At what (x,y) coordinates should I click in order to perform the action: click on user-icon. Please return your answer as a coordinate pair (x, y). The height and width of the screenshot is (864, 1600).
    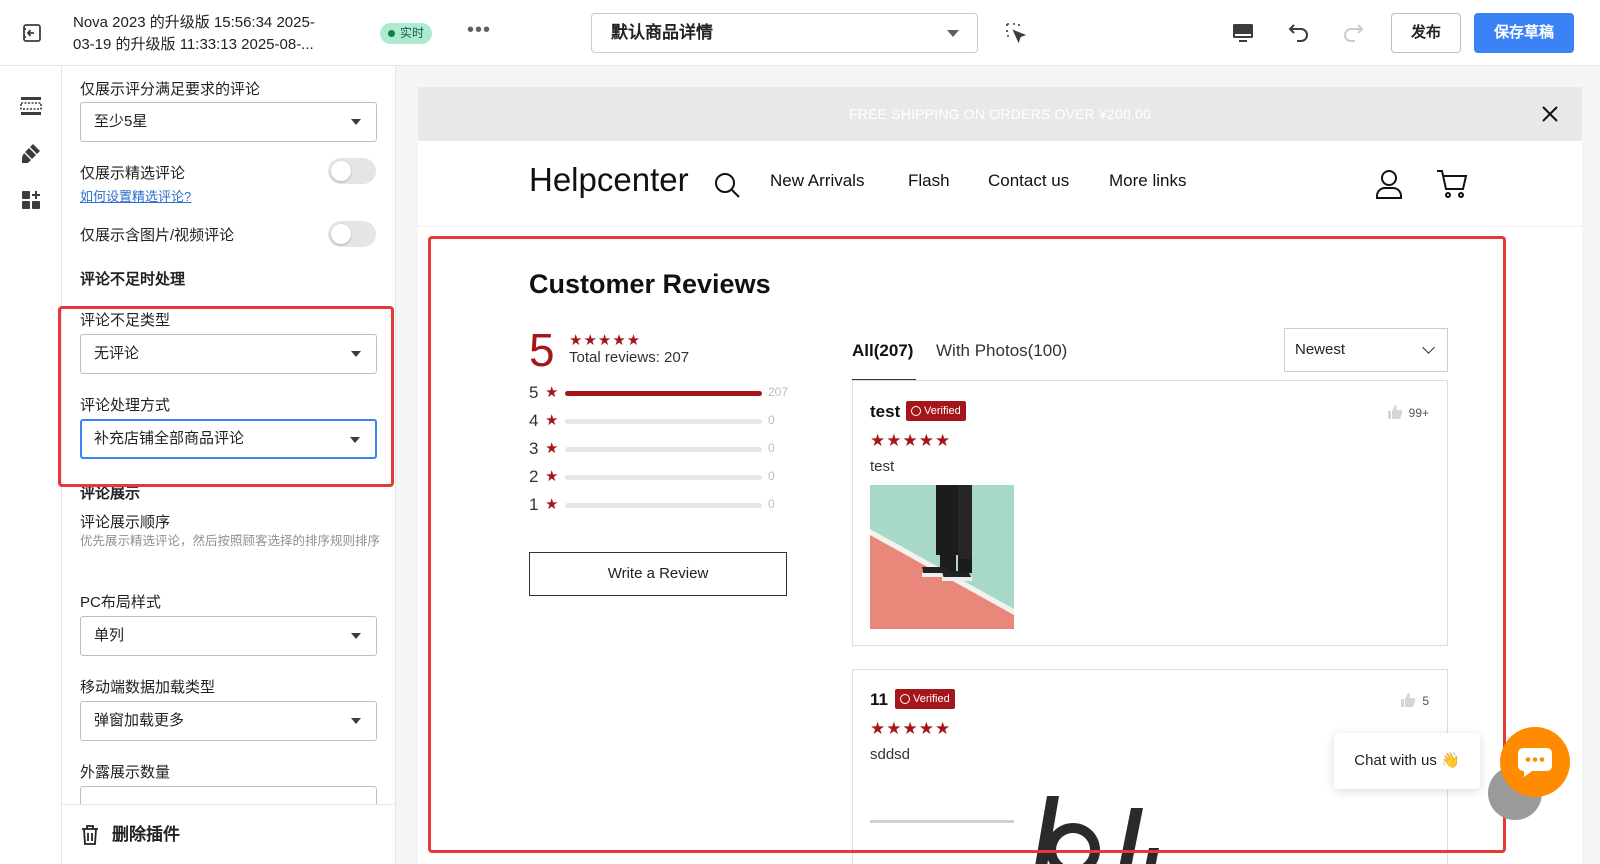
    Looking at the image, I should click on (1389, 184).